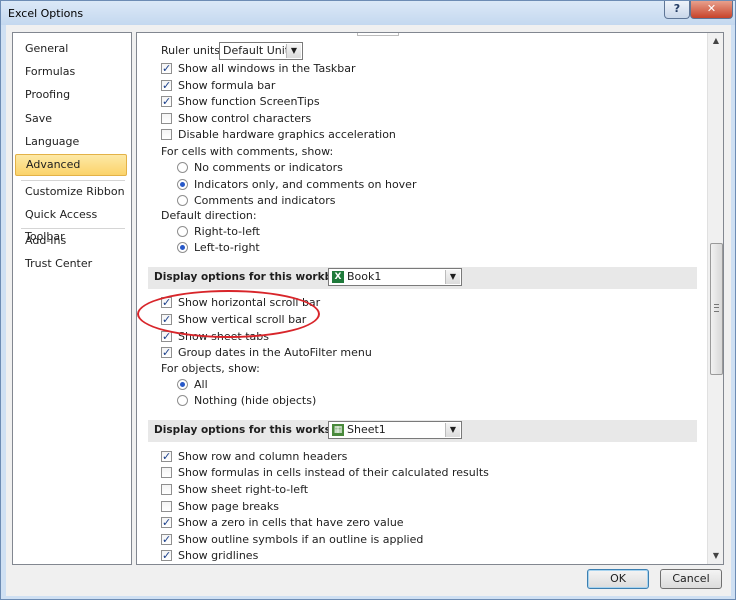 The height and width of the screenshot is (600, 736). I want to click on ruler-units-select: Default Units ▼, so click(261, 51).